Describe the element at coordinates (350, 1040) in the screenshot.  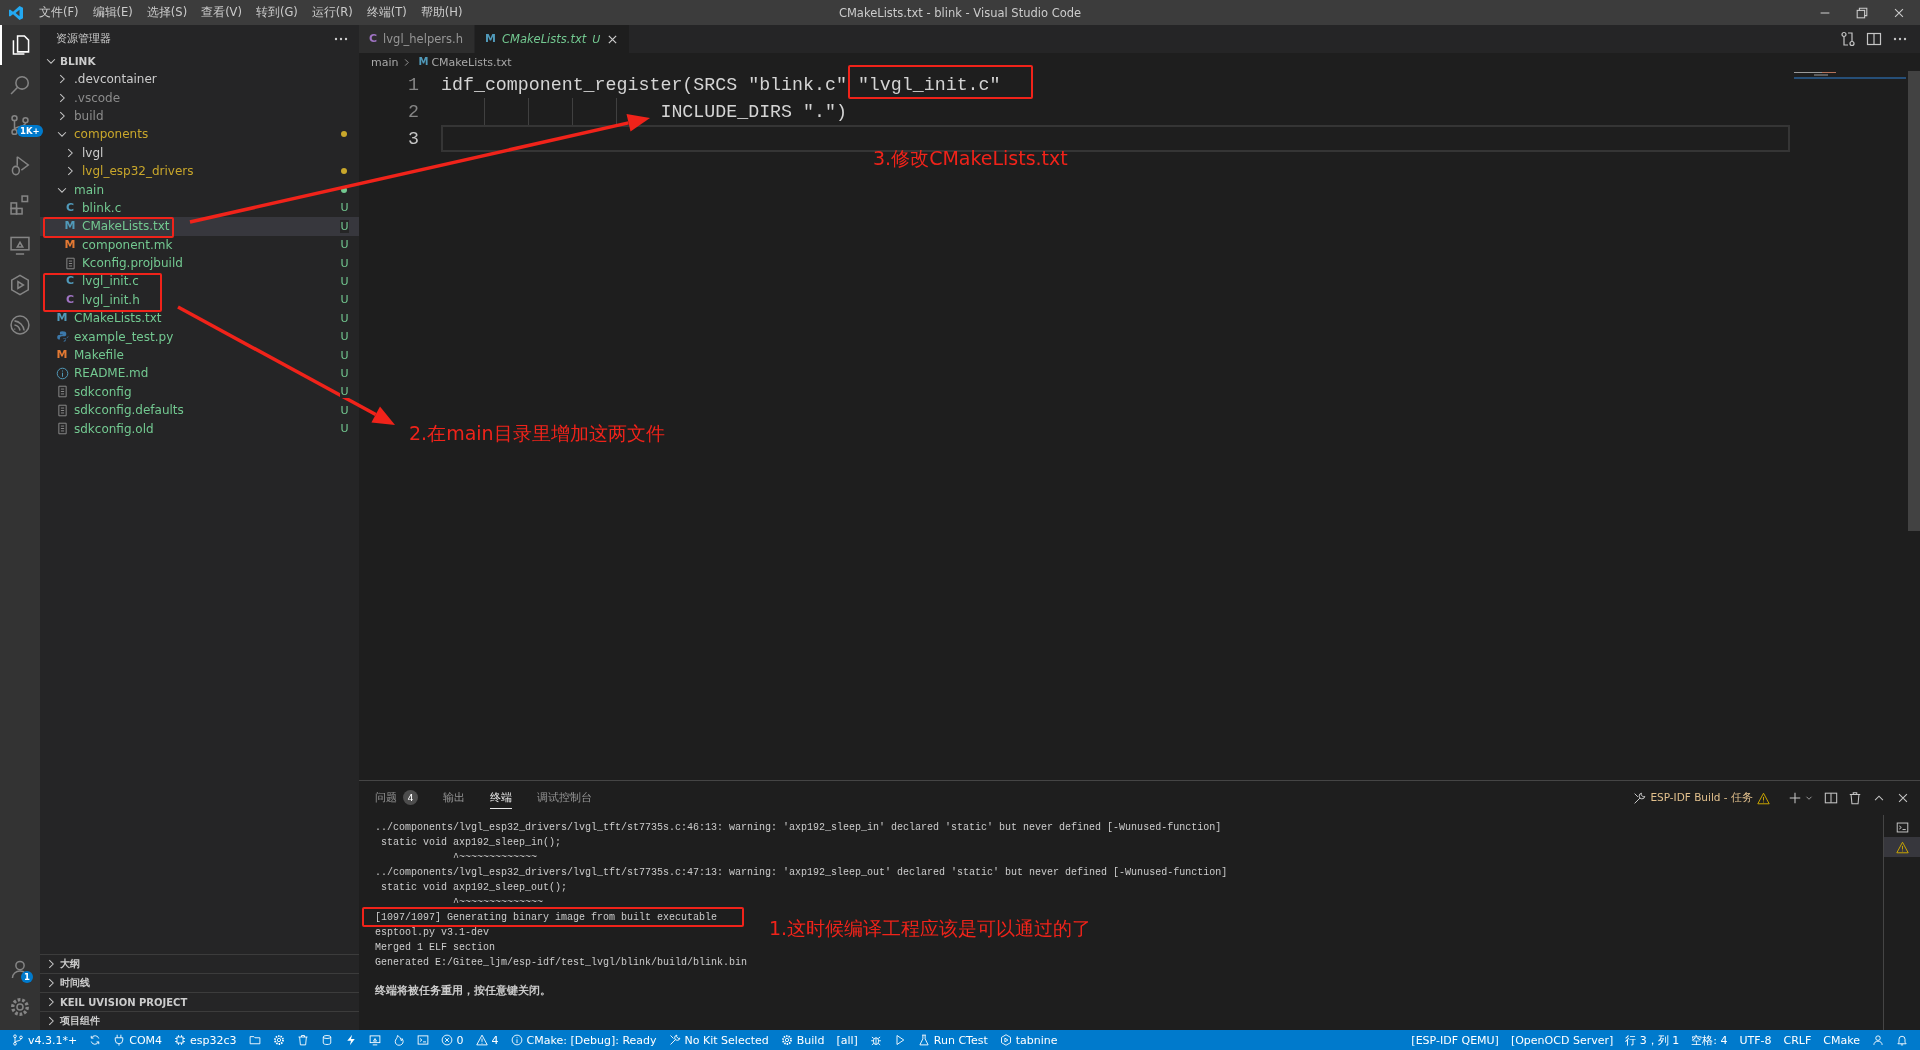
I see `lightning-icon` at that location.